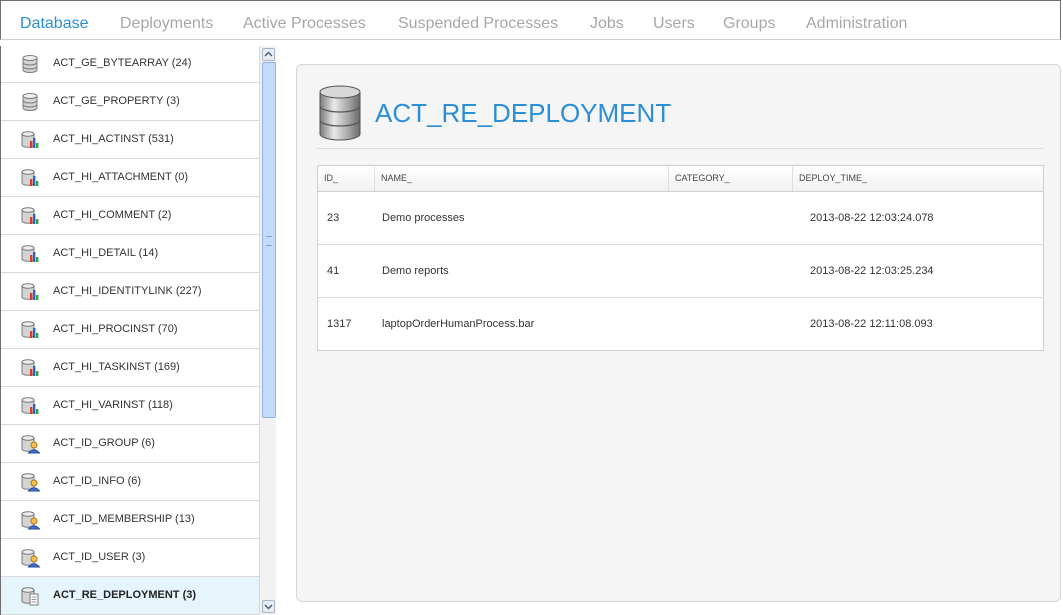 The image size is (1063, 615). Describe the element at coordinates (478, 24) in the screenshot. I see `tab-suspended-processes: Suspended Processes` at that location.